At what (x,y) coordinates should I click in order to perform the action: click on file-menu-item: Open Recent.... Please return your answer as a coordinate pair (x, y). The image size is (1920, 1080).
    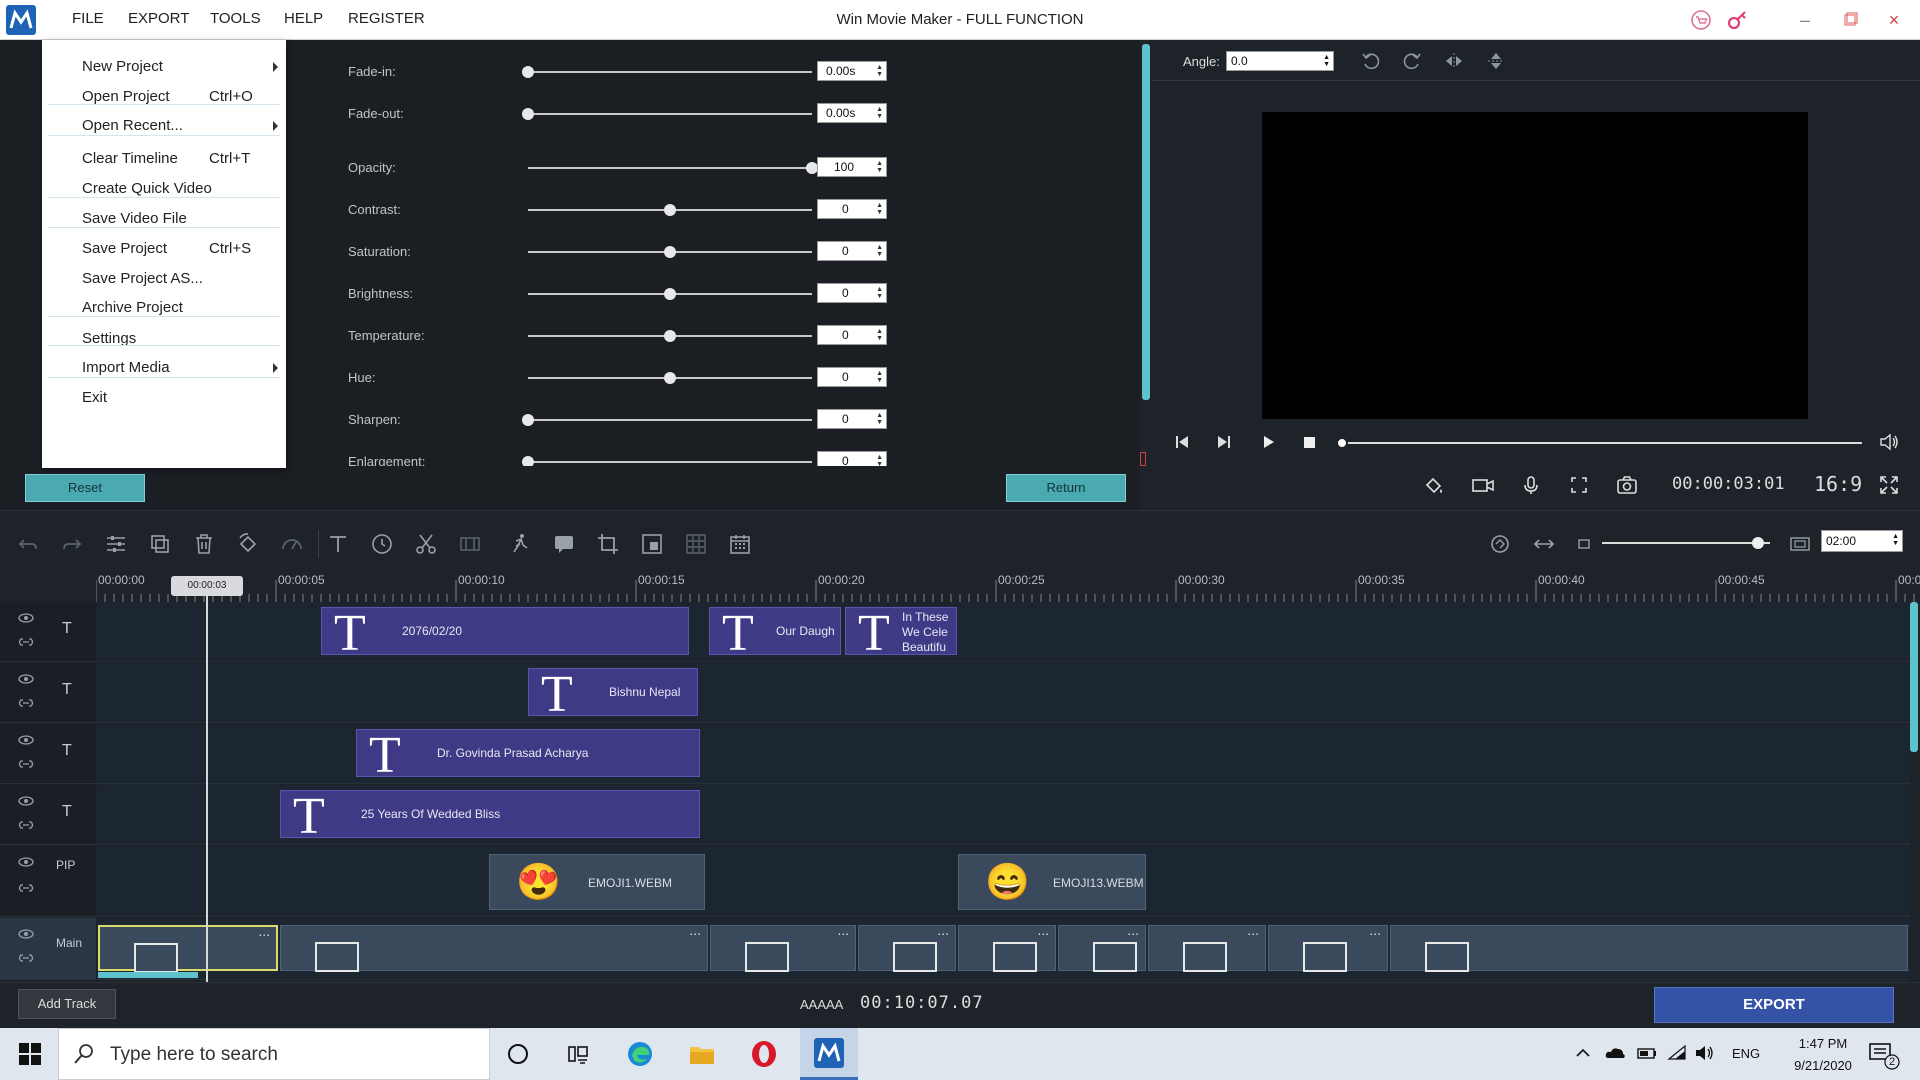
    Looking at the image, I should click on (164, 126).